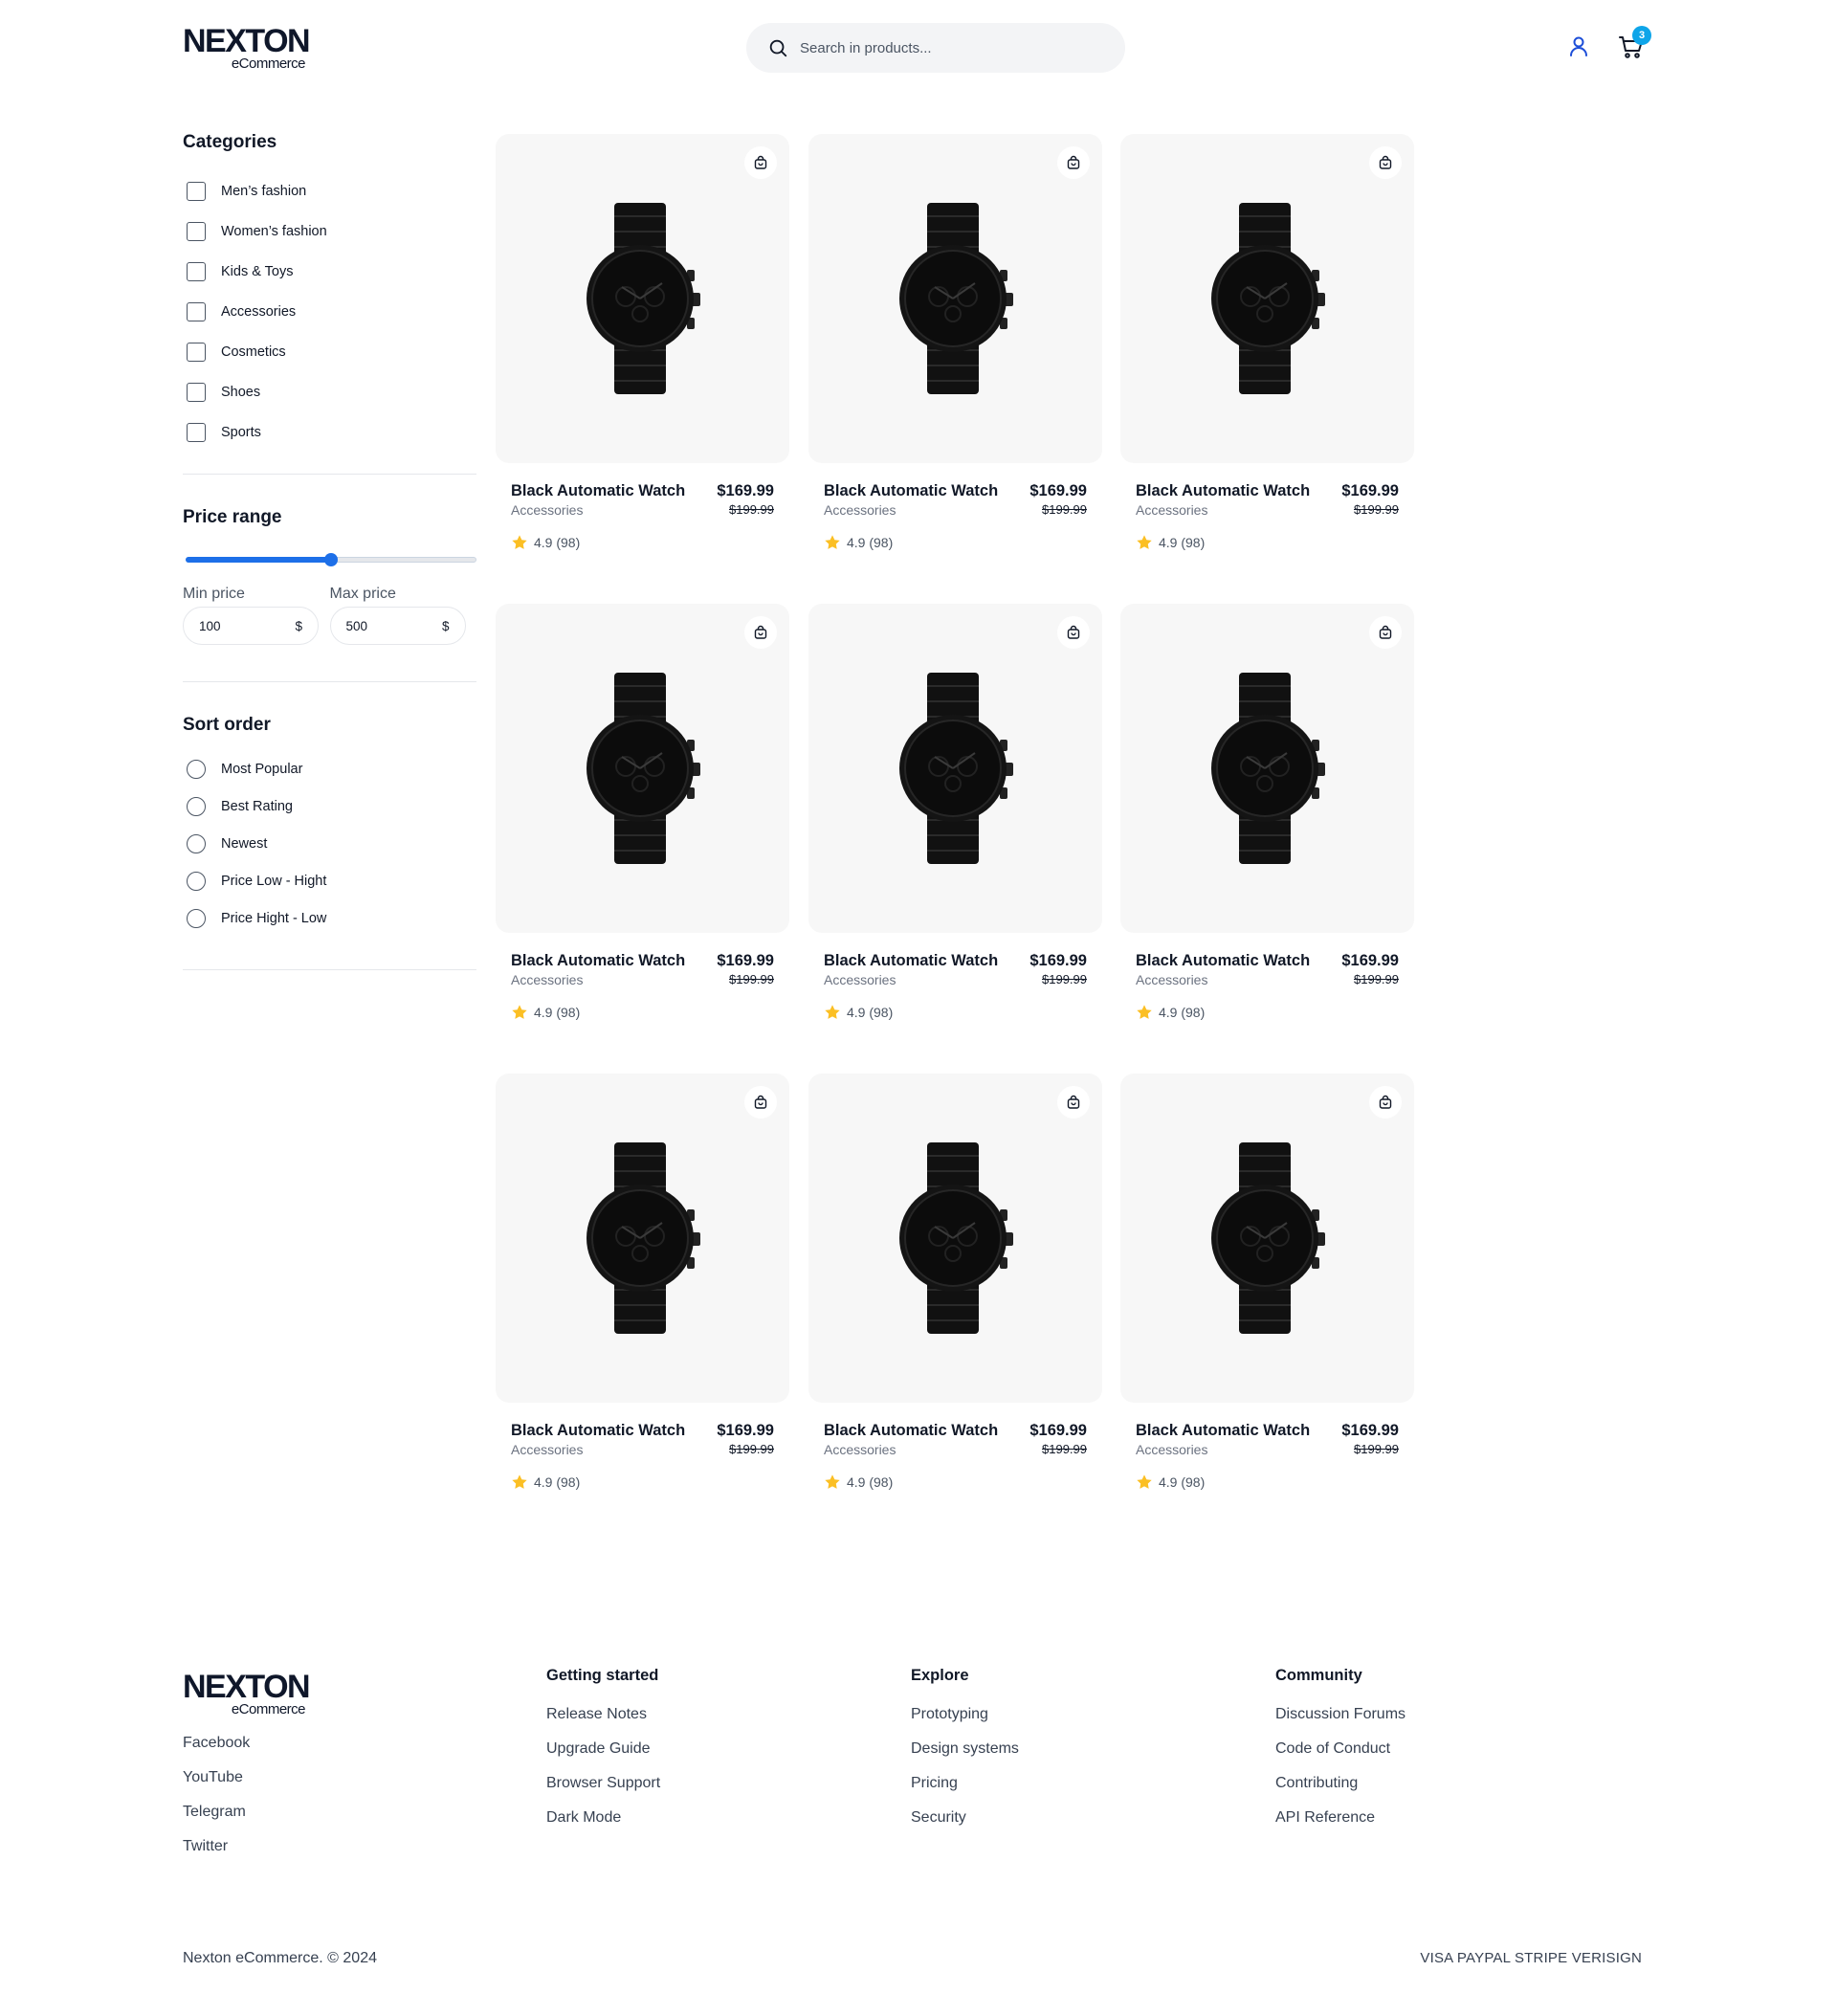 This screenshot has width=1837, height=2016. I want to click on search-input, so click(953, 47).